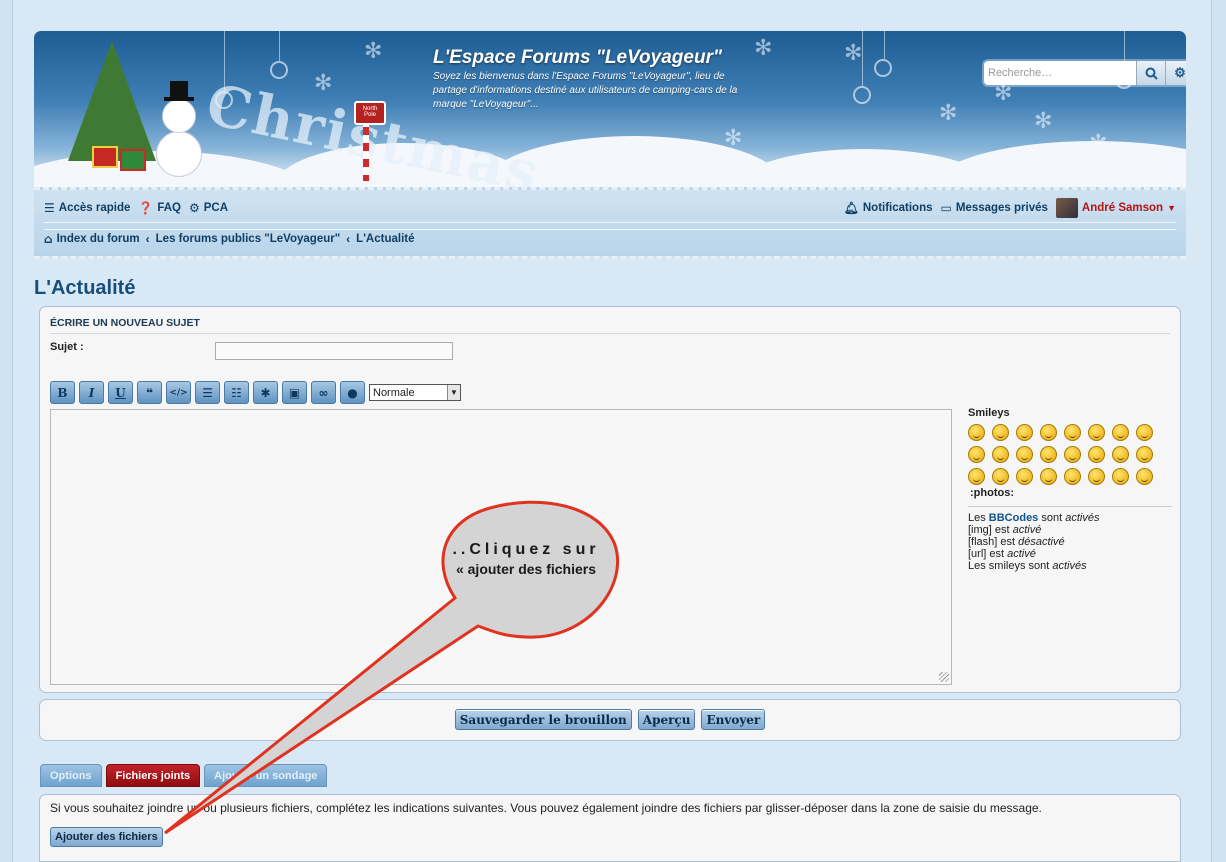 This screenshot has height=862, width=1226. I want to click on pca-link: ⚙ PCA, so click(208, 208).